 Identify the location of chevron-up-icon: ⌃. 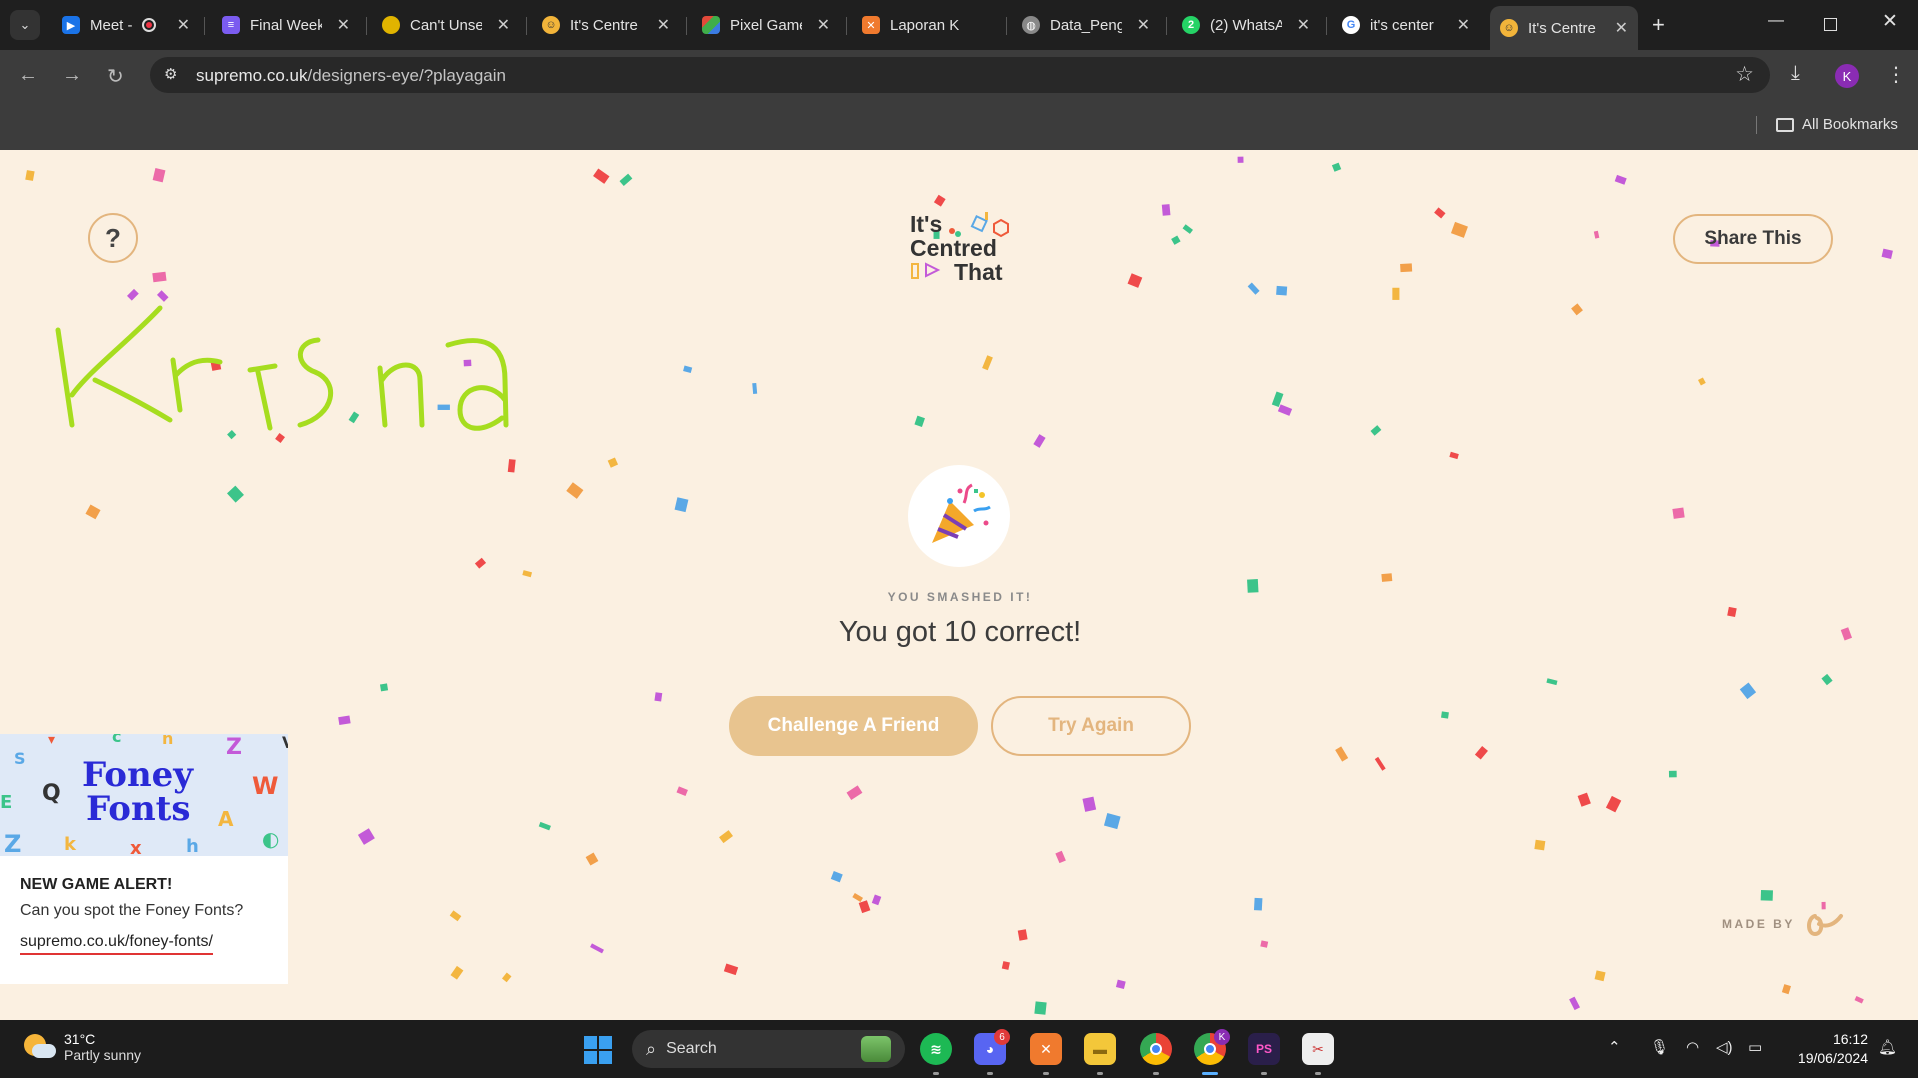
(1614, 1047).